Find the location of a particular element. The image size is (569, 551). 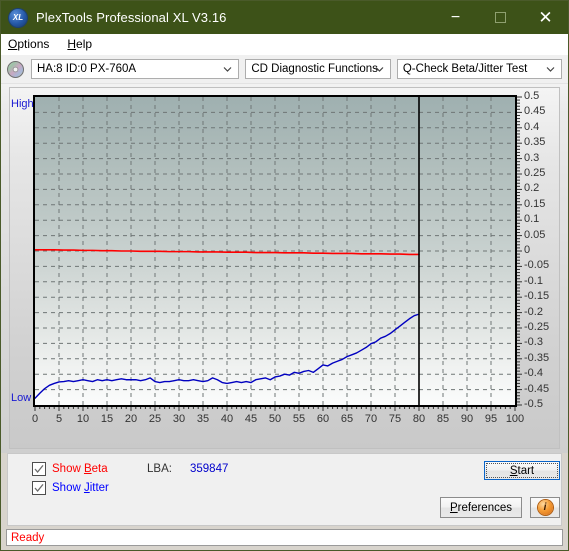

status-bar: Ready is located at coordinates (284, 537).